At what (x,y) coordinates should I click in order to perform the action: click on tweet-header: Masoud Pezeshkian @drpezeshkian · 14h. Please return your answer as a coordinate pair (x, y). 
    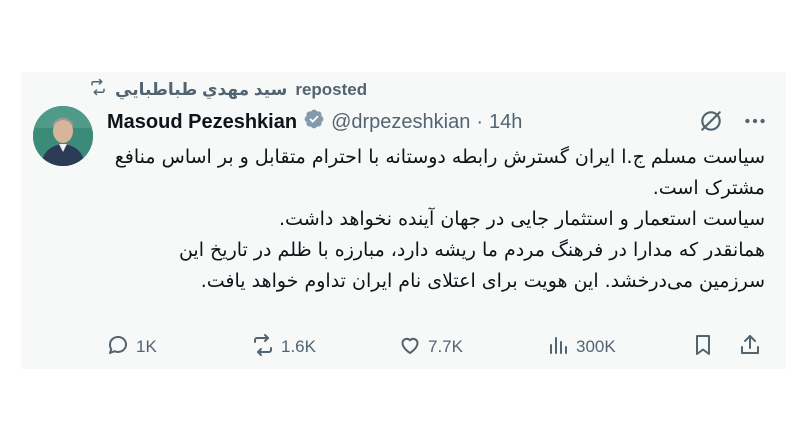
    Looking at the image, I should click on (314, 122).